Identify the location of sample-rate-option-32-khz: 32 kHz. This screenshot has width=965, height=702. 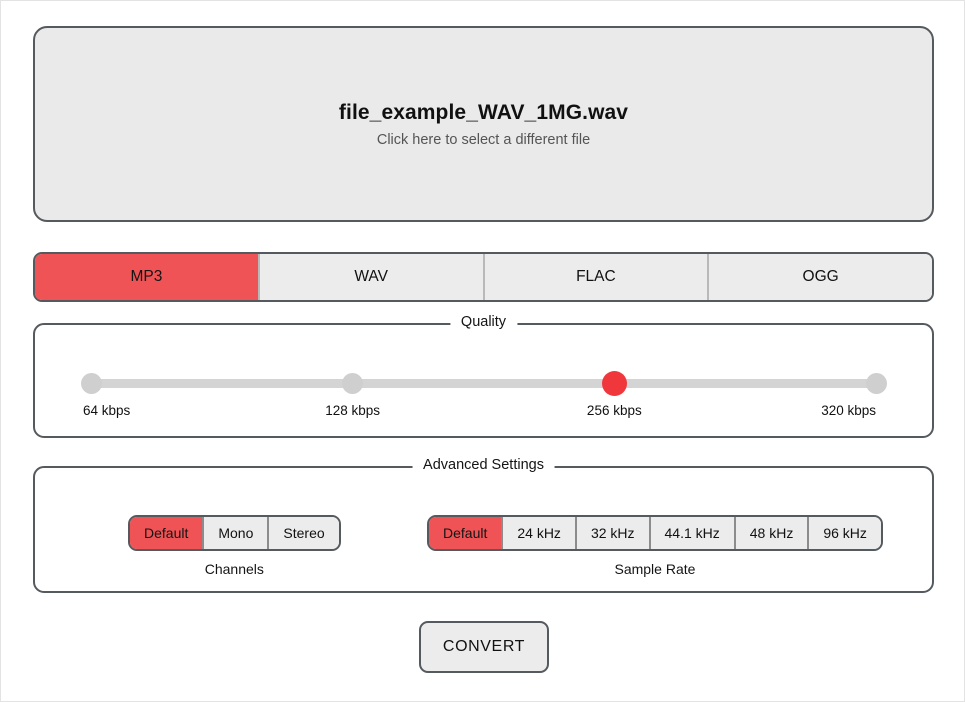
(613, 533).